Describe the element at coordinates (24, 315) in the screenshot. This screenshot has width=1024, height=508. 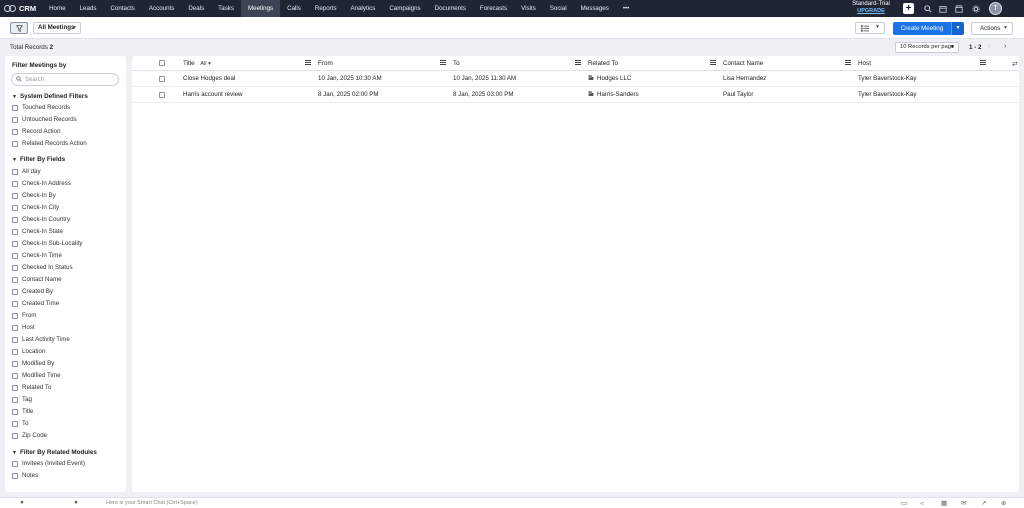
I see `filter-item: From` at that location.